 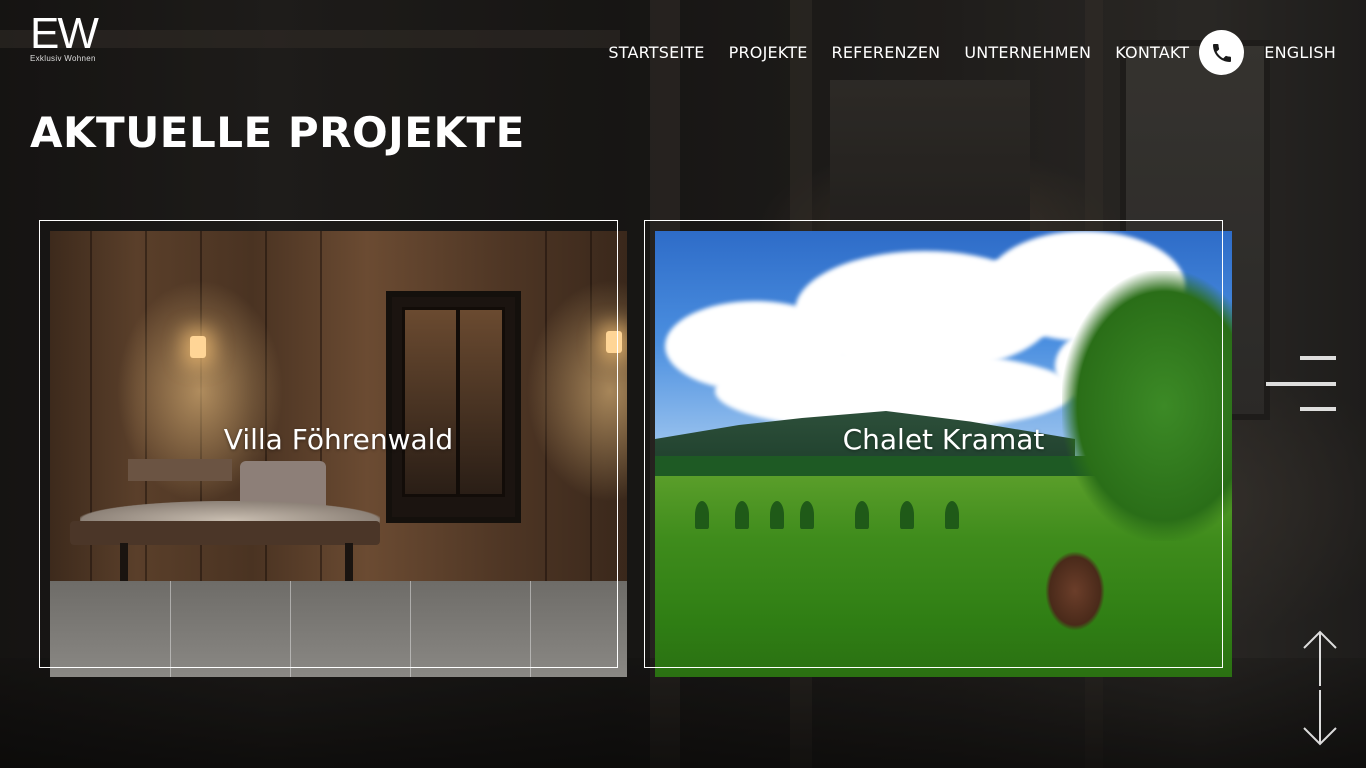 I want to click on project-title: Chalet Kramat, so click(x=943, y=439).